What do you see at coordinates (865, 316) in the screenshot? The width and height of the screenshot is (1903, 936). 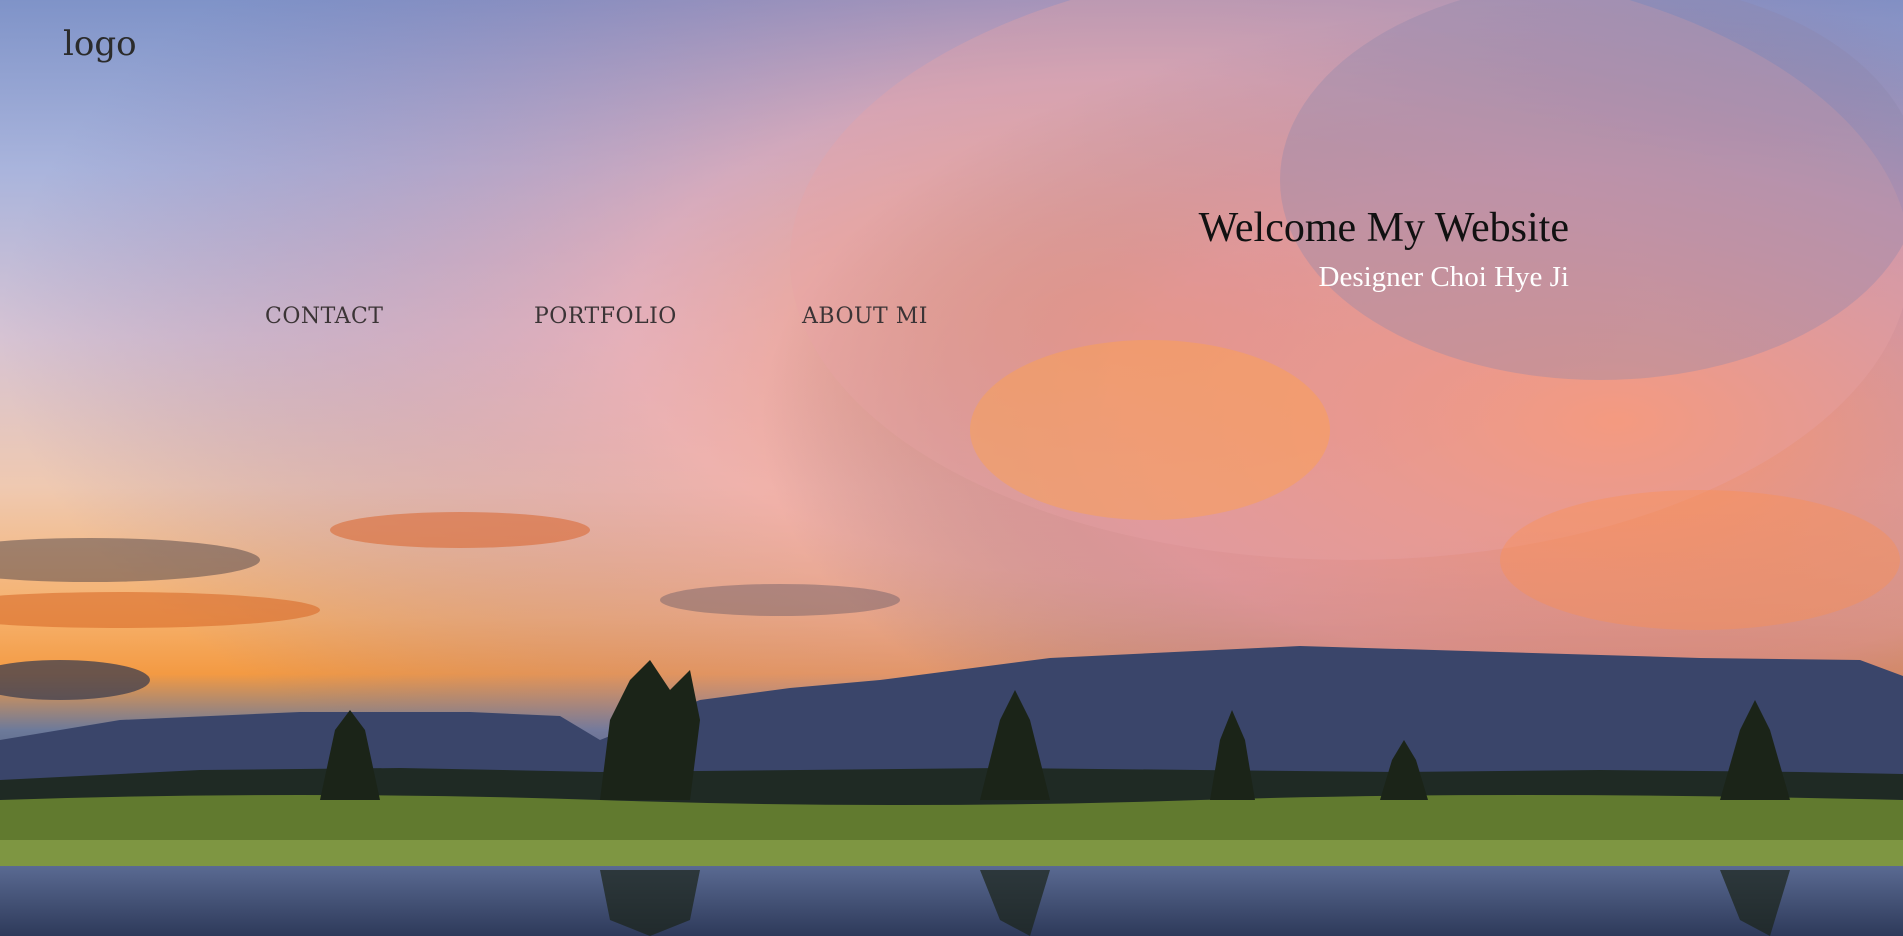 I see `nav-about-link: ABOUT MI` at bounding box center [865, 316].